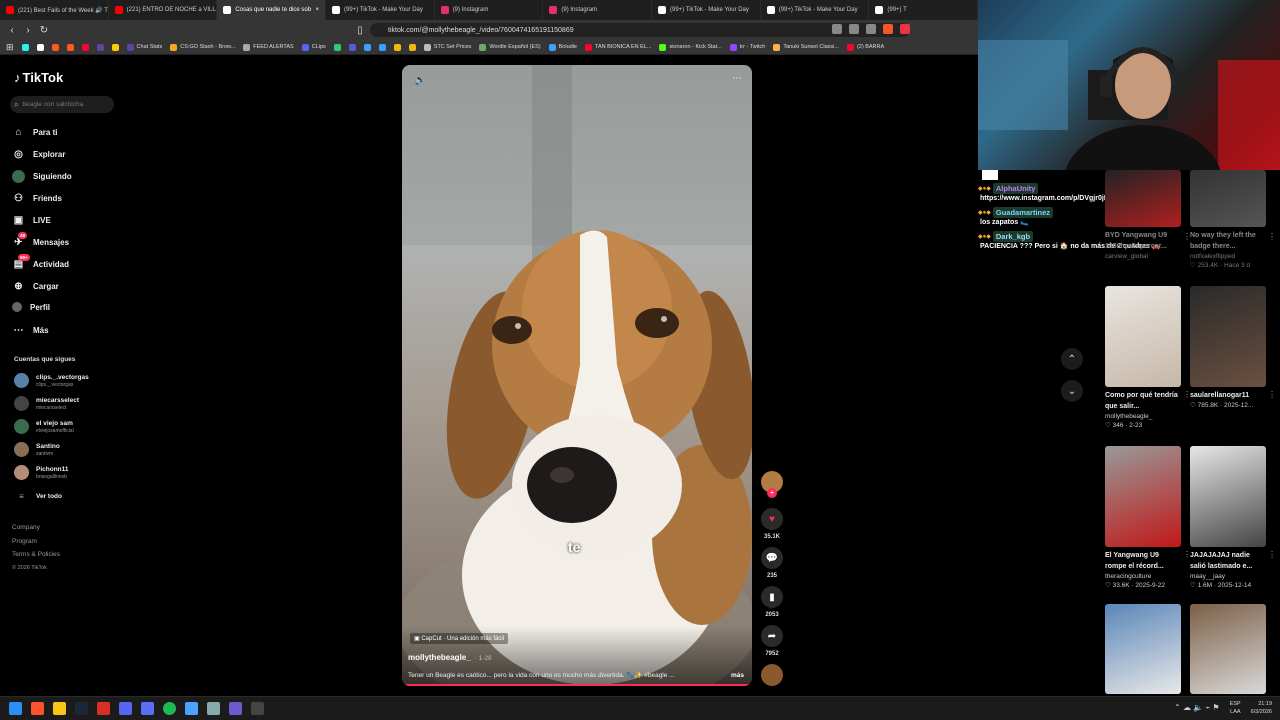  I want to click on video-more-icon: ⋯, so click(737, 78).